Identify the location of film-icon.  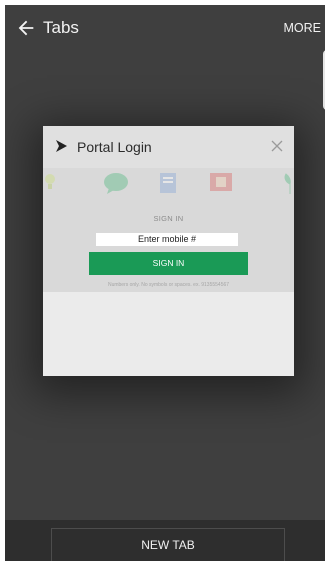
(221, 184).